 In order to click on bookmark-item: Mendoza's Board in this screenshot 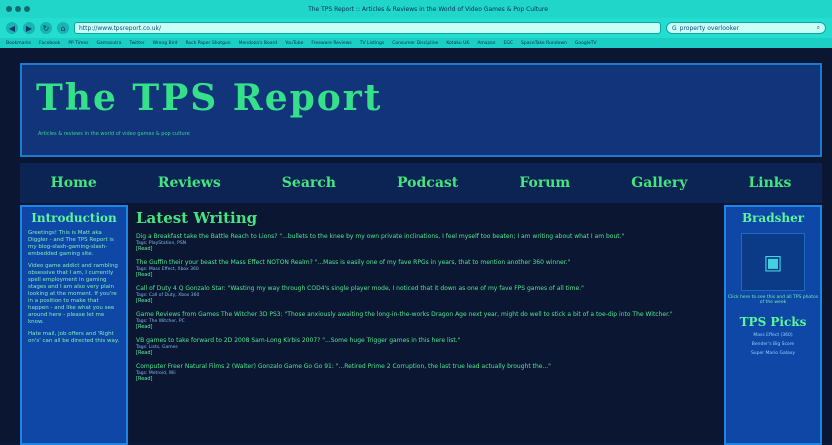, I will do `click(258, 43)`.